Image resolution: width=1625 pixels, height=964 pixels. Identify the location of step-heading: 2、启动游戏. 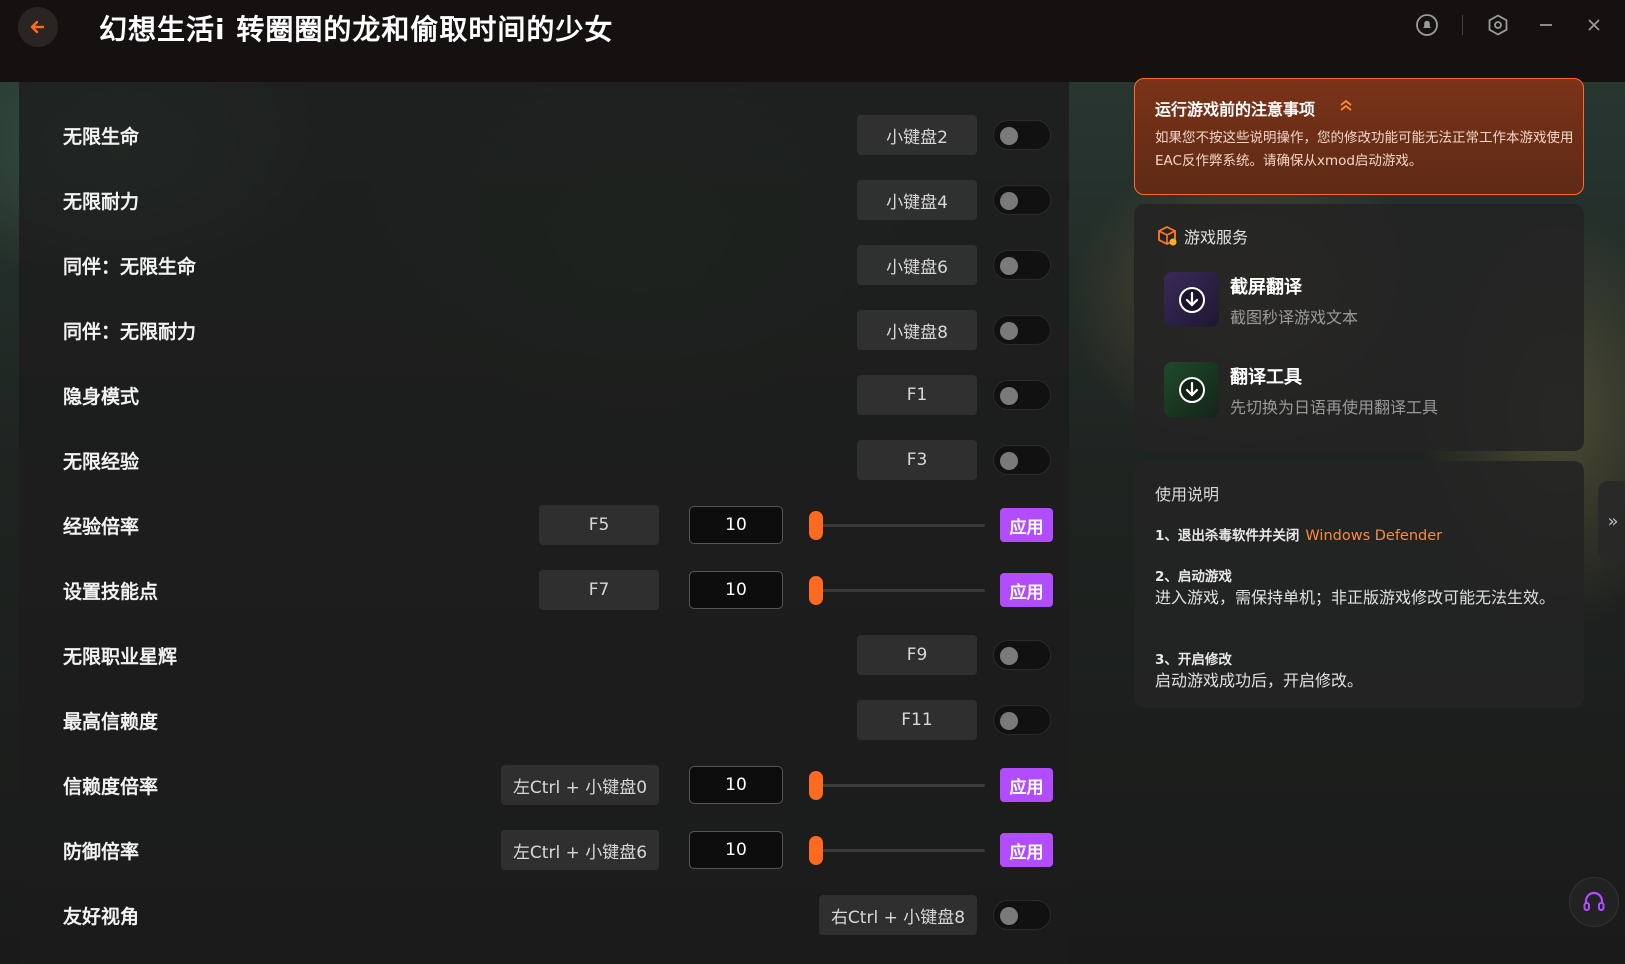
(1193, 577).